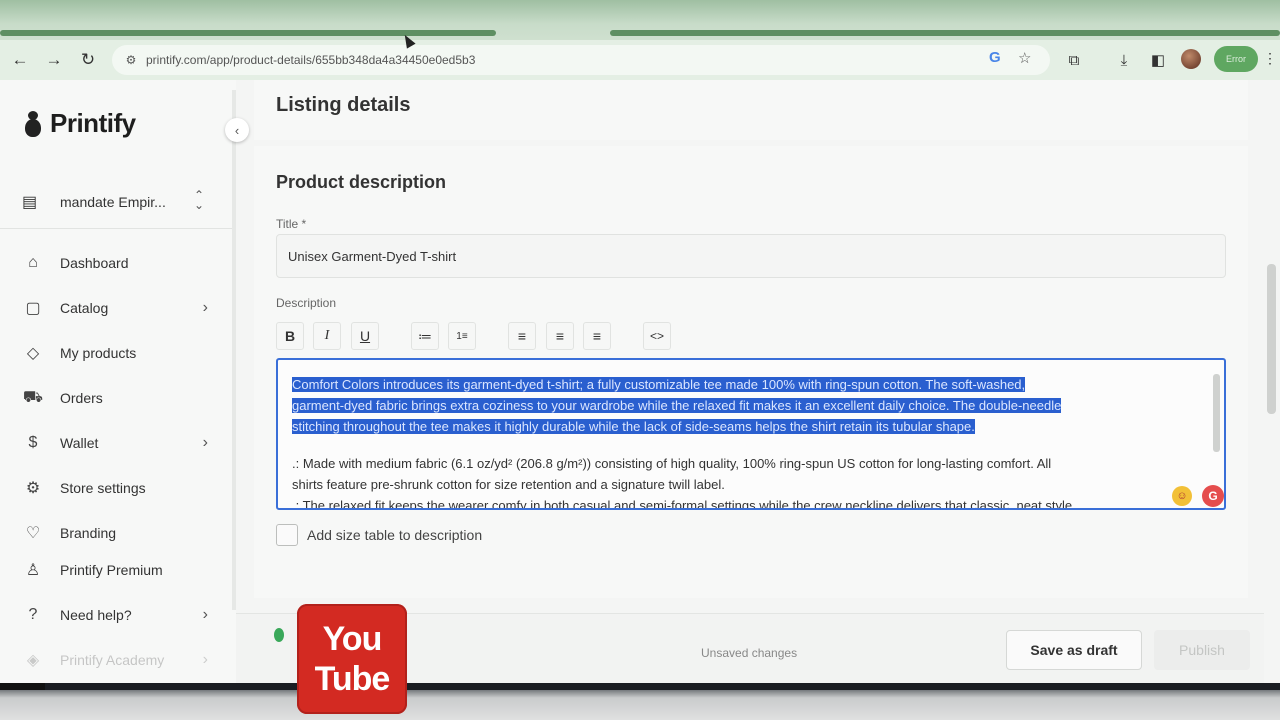 This screenshot has width=1280, height=720. What do you see at coordinates (597, 336) in the screenshot?
I see `align-right-button: ≡` at bounding box center [597, 336].